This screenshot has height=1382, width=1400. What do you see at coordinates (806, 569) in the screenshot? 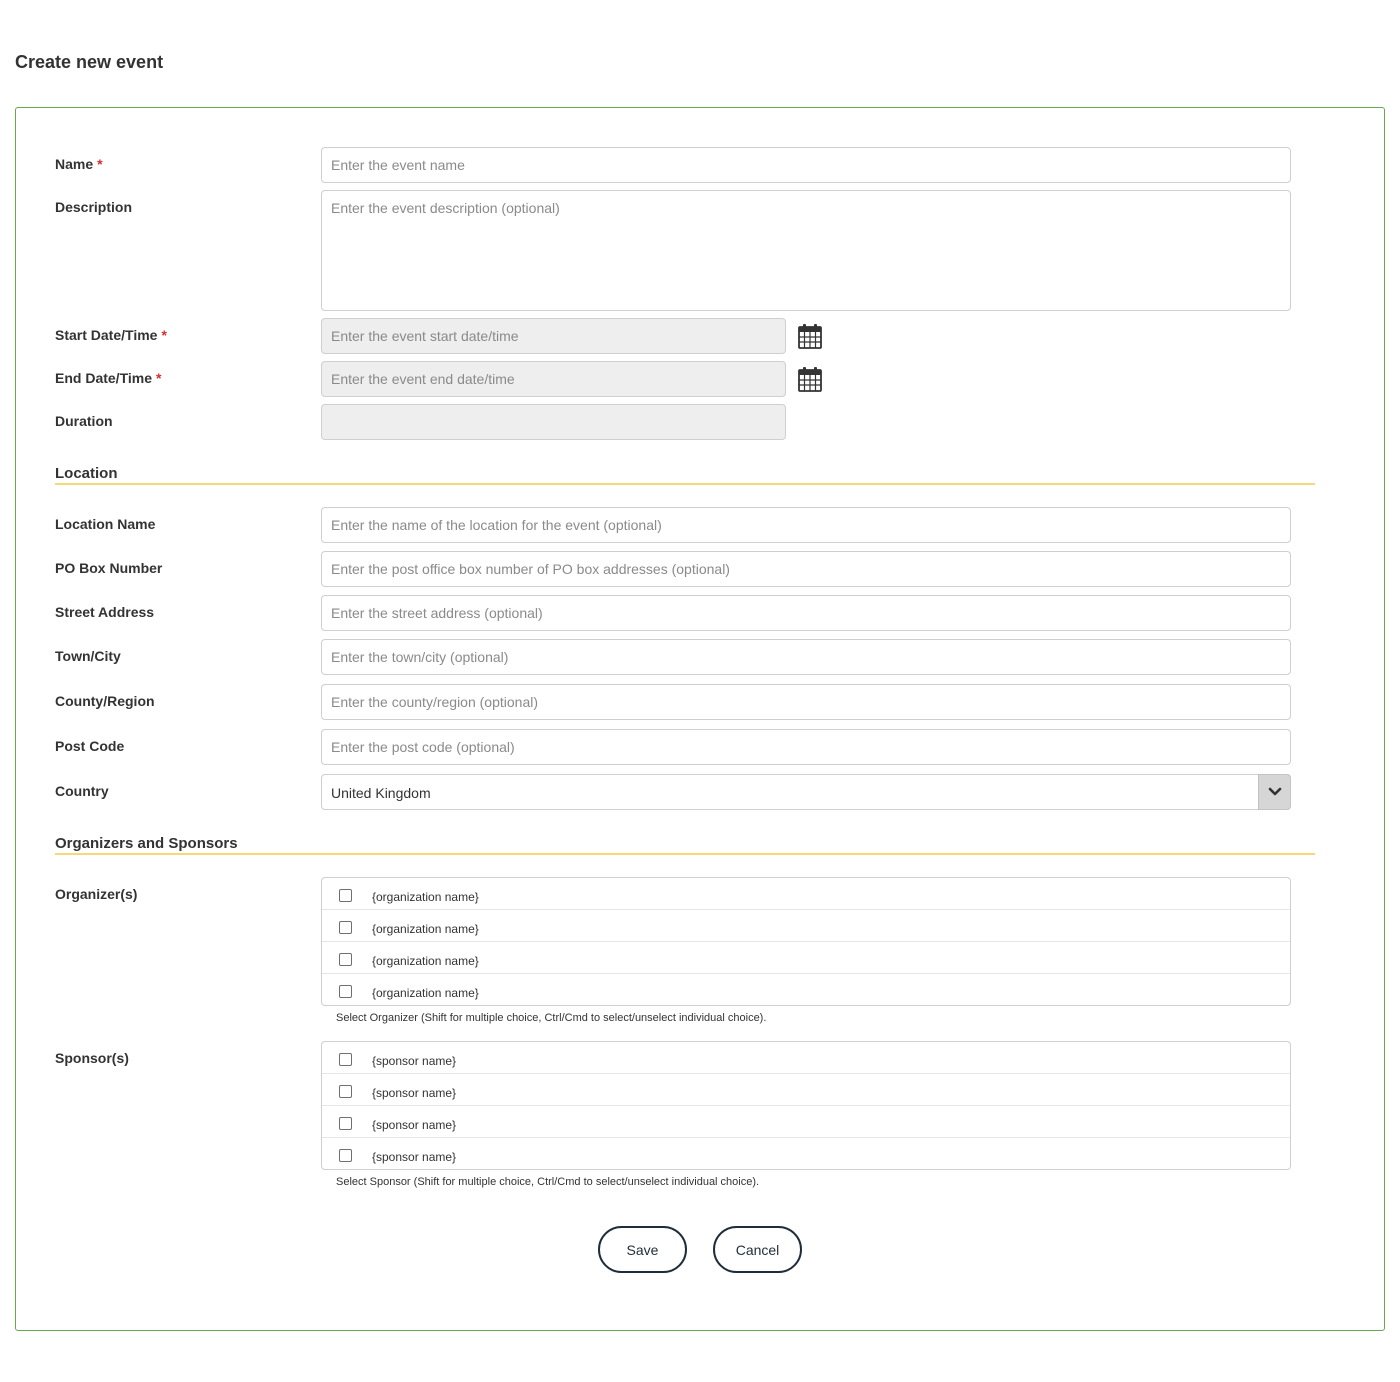
I see `po-box-input` at bounding box center [806, 569].